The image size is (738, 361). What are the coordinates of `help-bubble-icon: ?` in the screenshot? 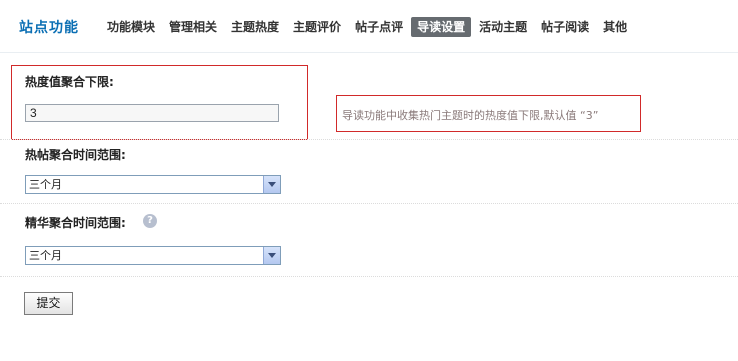 It's located at (150, 221).